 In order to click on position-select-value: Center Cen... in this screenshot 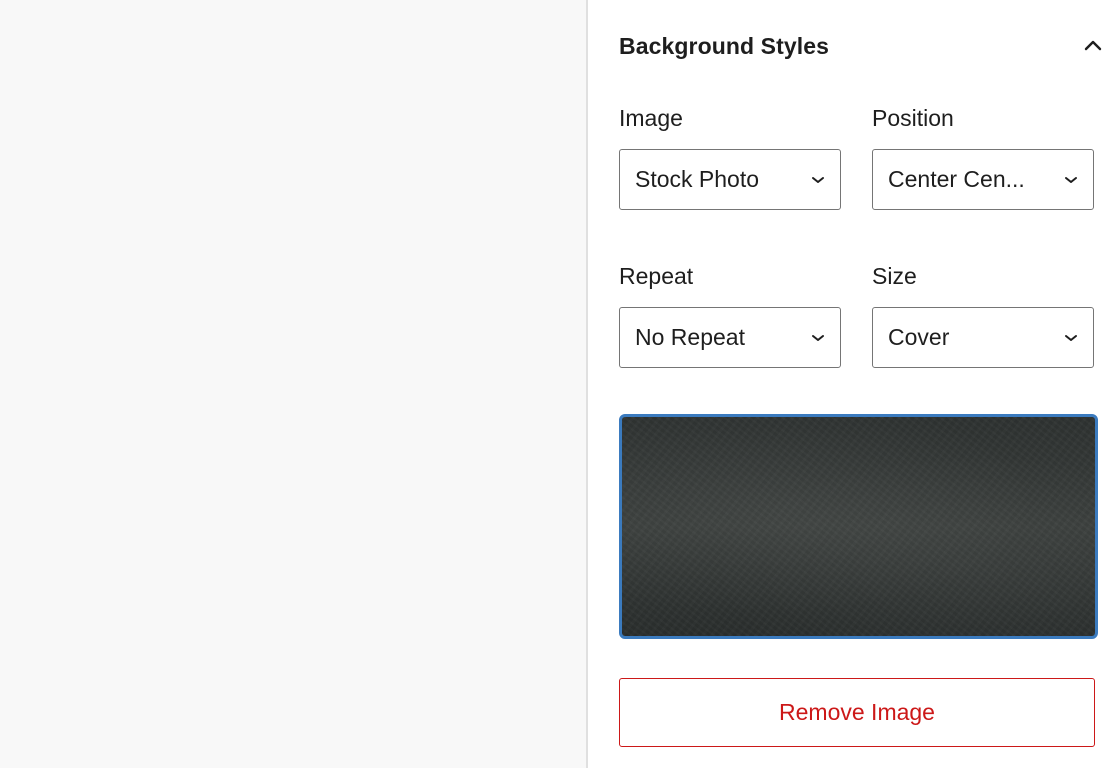, I will do `click(956, 179)`.